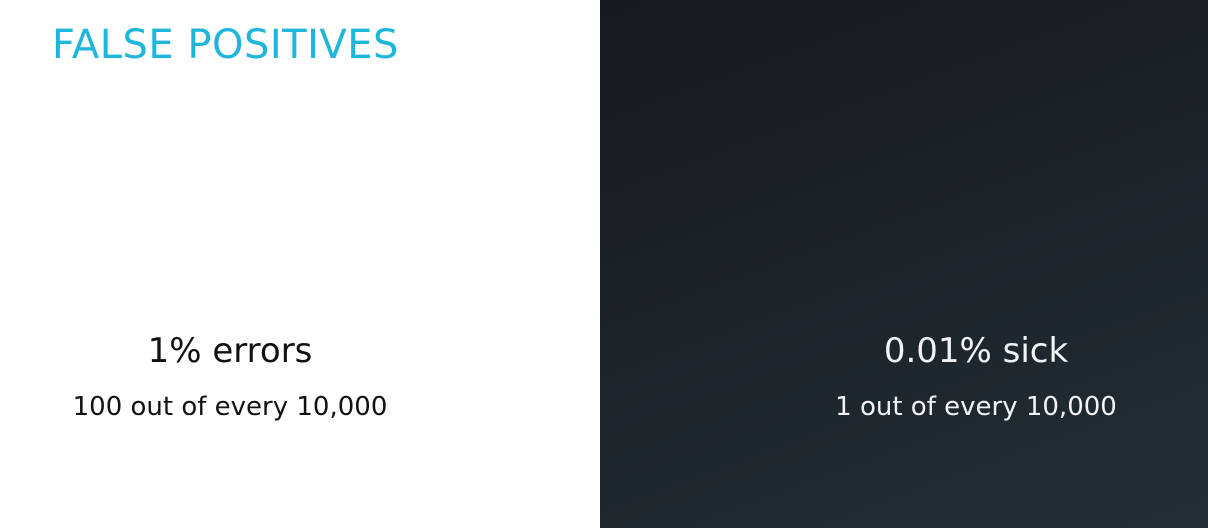  What do you see at coordinates (230, 351) in the screenshot?
I see `errors-headline: 1% errors` at bounding box center [230, 351].